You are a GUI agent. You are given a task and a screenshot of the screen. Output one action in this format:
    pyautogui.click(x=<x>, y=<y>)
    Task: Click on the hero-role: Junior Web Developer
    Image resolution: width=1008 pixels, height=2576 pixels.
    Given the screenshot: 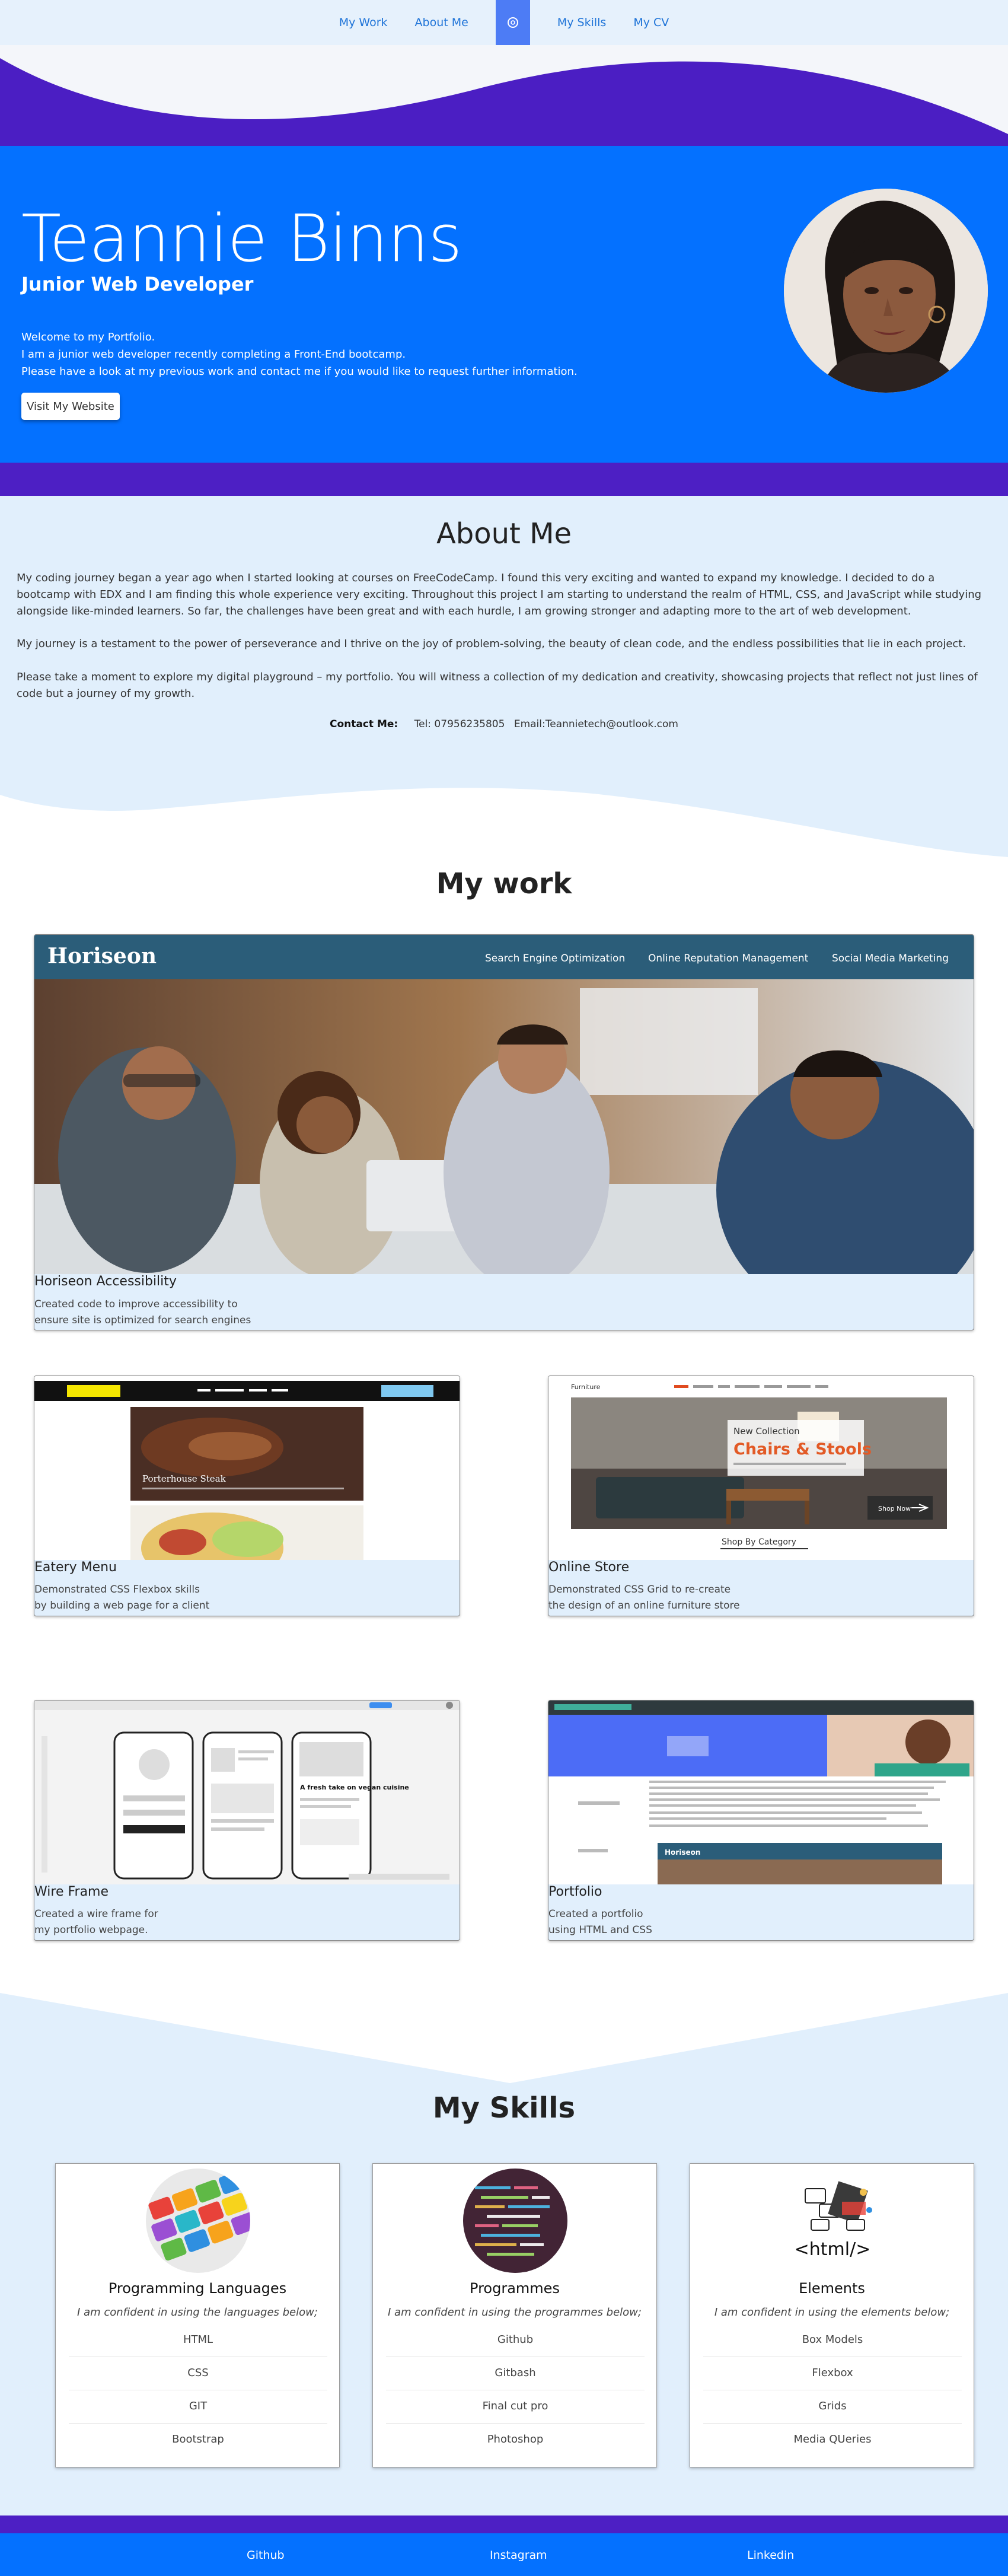 What is the action you would take?
    pyautogui.click(x=137, y=284)
    